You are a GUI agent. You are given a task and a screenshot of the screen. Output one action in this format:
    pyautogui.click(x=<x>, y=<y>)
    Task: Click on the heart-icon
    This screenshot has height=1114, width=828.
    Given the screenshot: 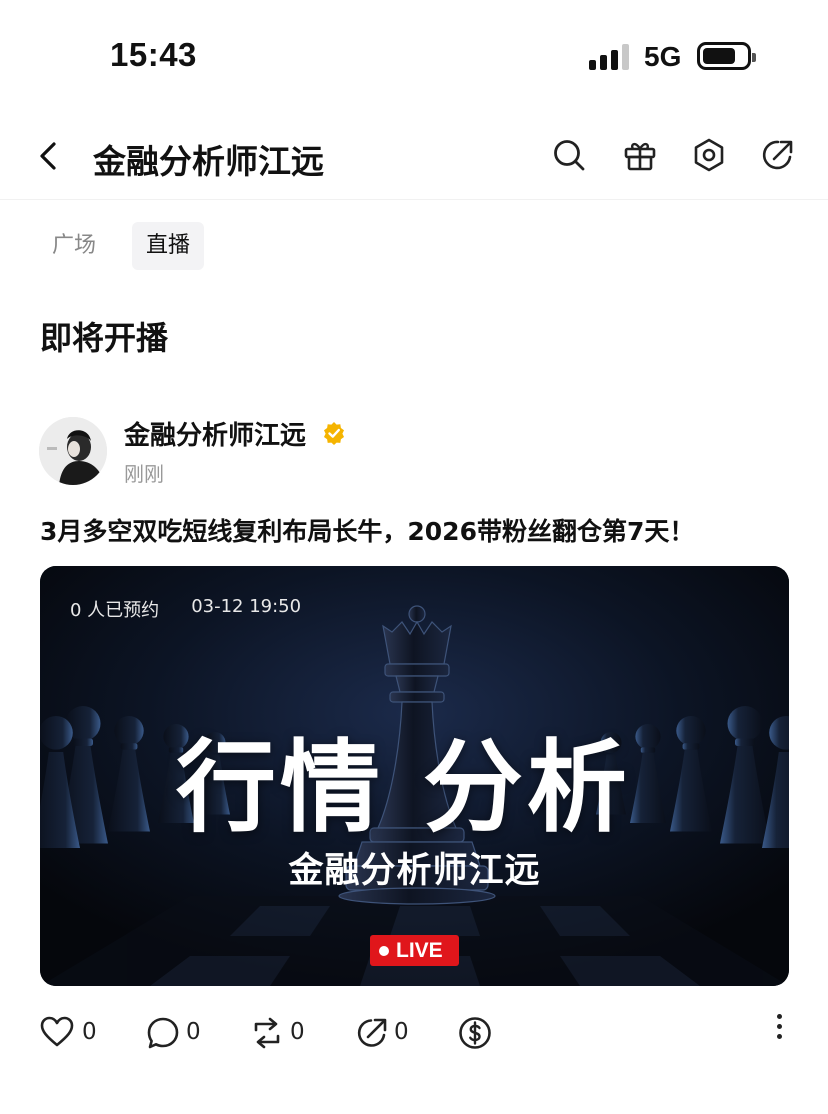 What is the action you would take?
    pyautogui.click(x=57, y=1031)
    